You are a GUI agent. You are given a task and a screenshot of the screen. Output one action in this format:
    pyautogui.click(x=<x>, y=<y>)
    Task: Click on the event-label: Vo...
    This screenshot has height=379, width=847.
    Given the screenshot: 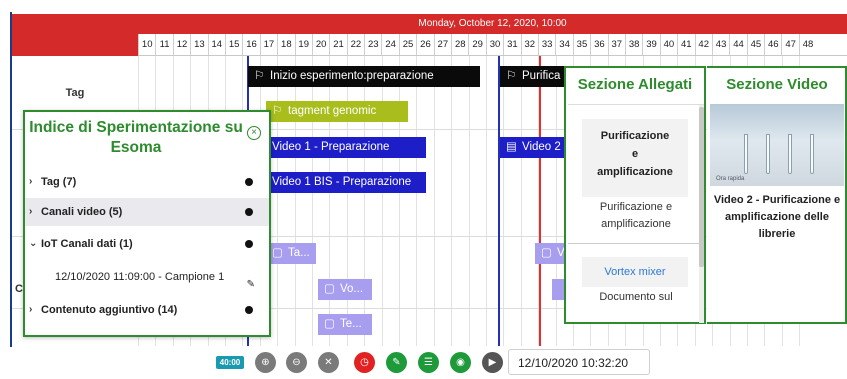 What is the action you would take?
    pyautogui.click(x=352, y=289)
    